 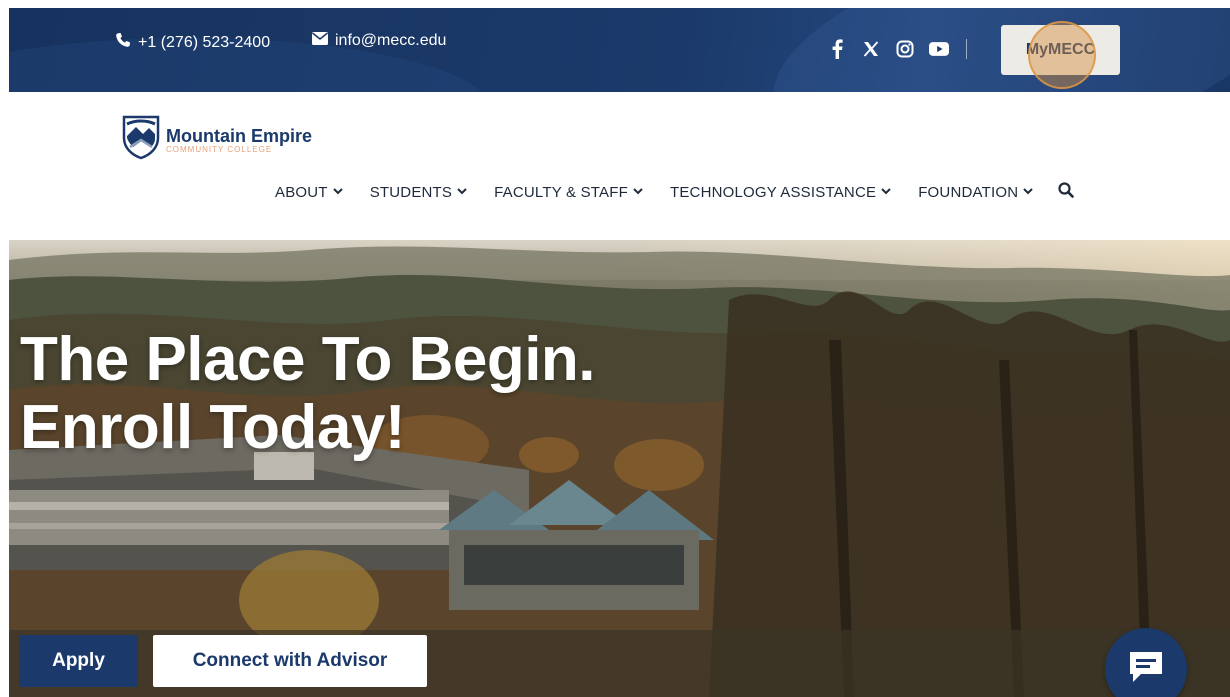 What do you see at coordinates (391, 40) in the screenshot?
I see `email-address: info@mecc.edu` at bounding box center [391, 40].